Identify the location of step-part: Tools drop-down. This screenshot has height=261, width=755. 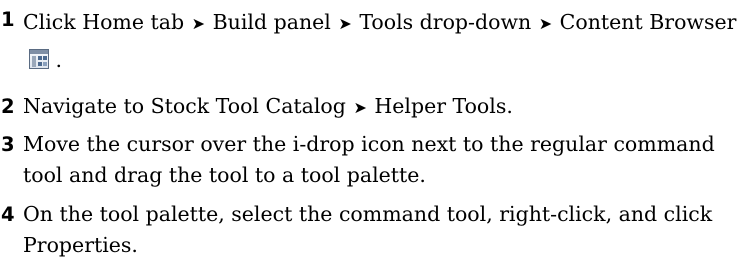
(445, 22).